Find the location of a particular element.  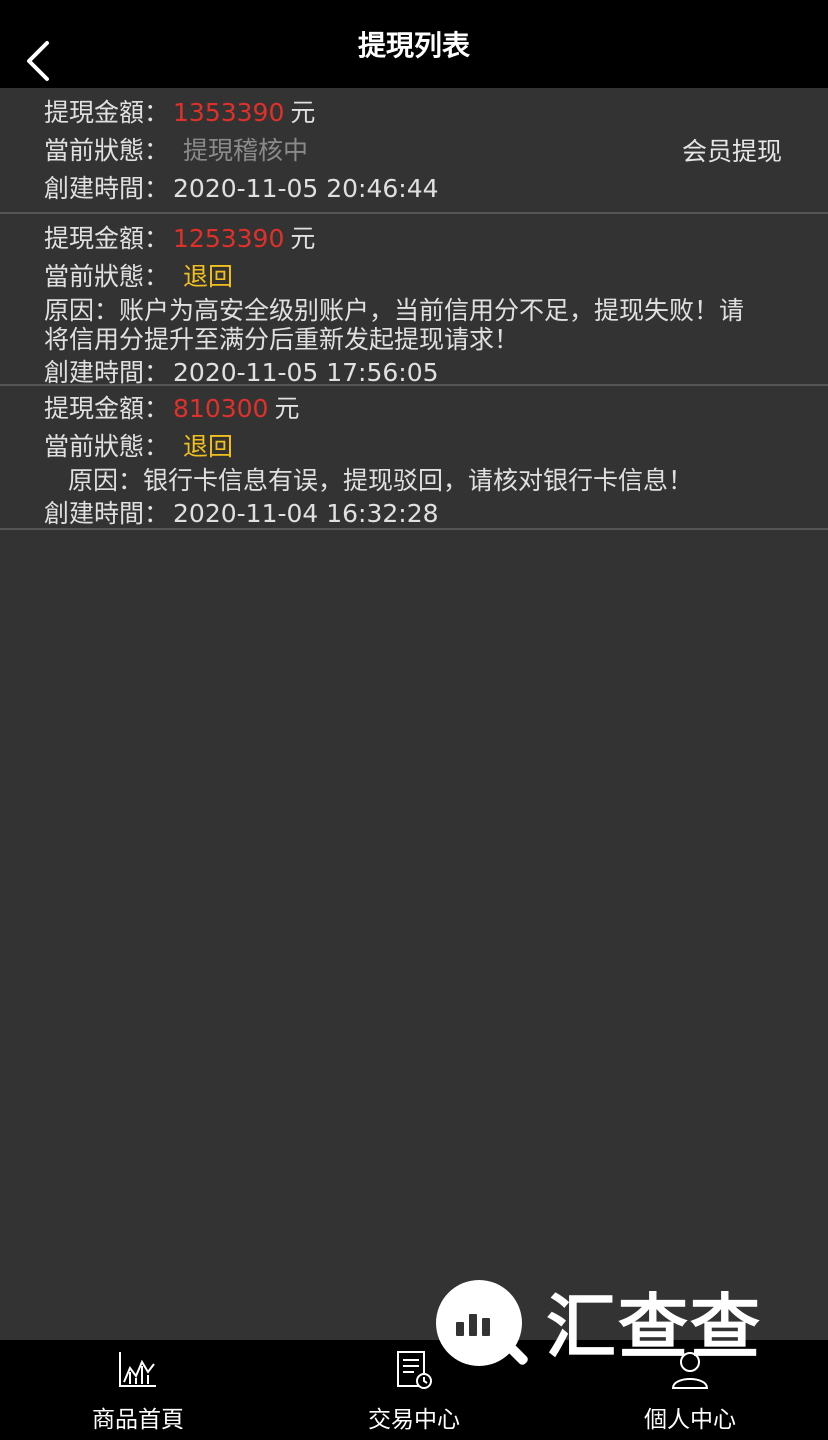

tab-home-label: 商品首頁 is located at coordinates (138, 1420).